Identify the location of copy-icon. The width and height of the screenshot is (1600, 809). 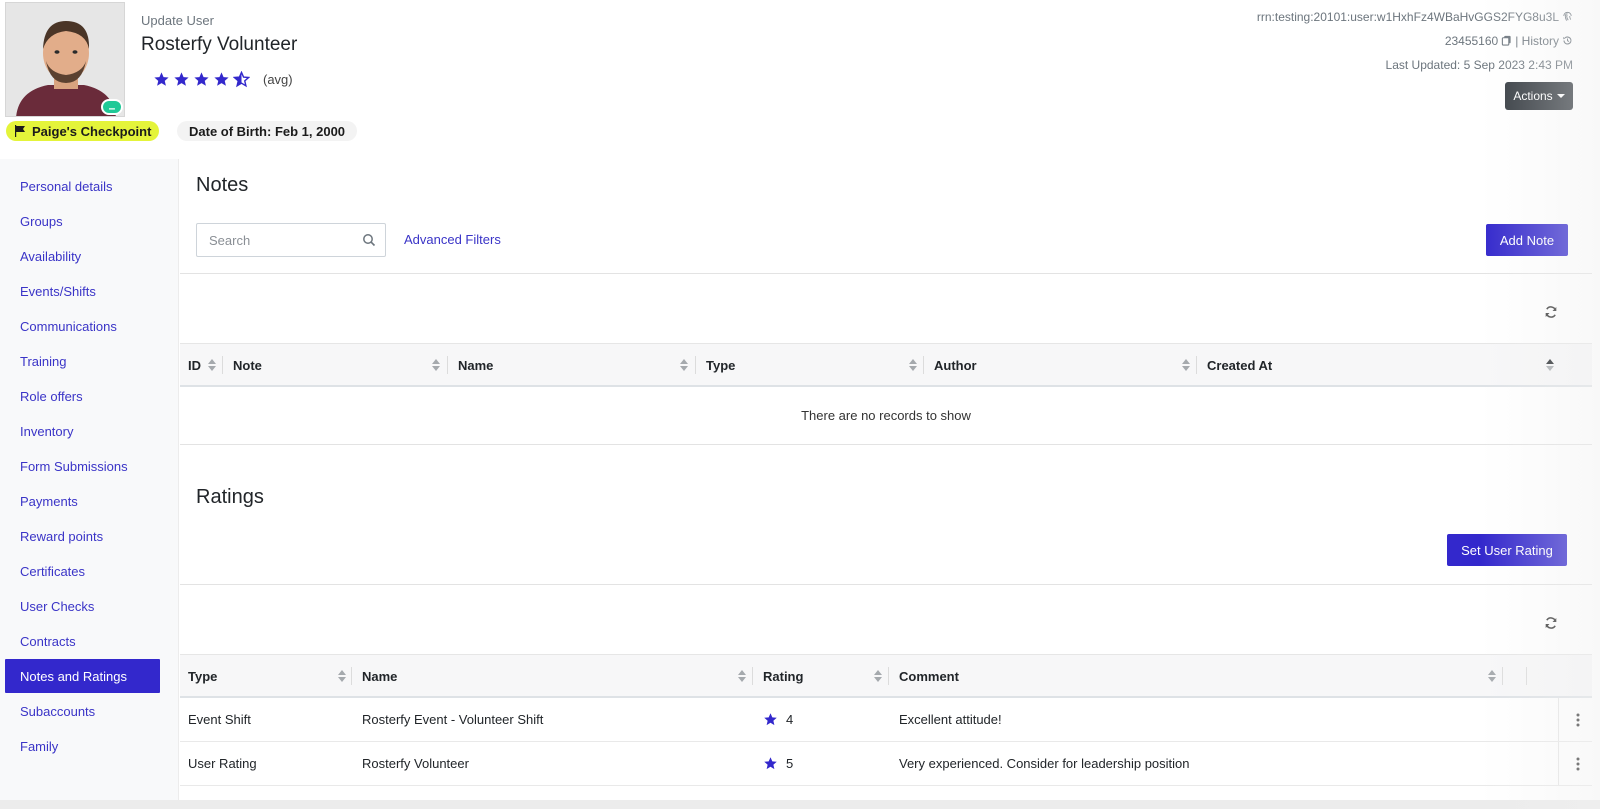
(1506, 40).